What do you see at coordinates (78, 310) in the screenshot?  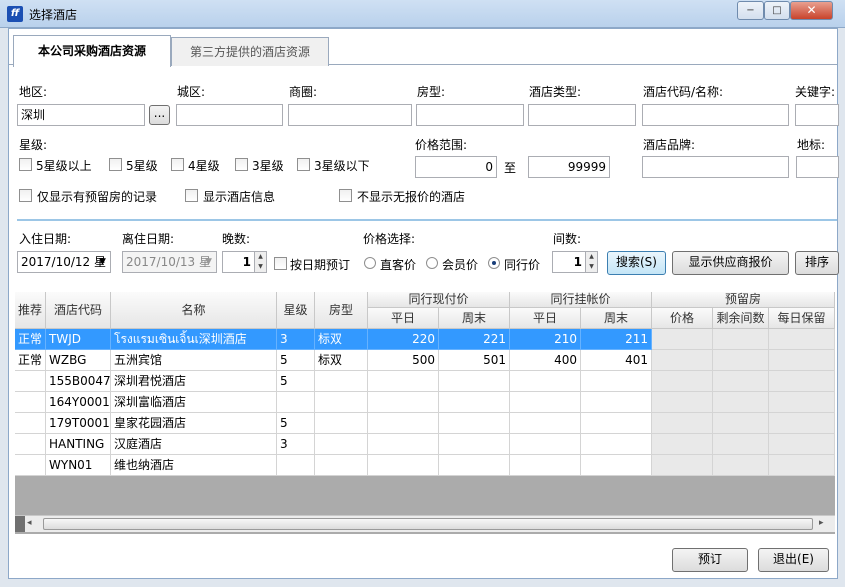 I see `col-code-header: 酒店代码` at bounding box center [78, 310].